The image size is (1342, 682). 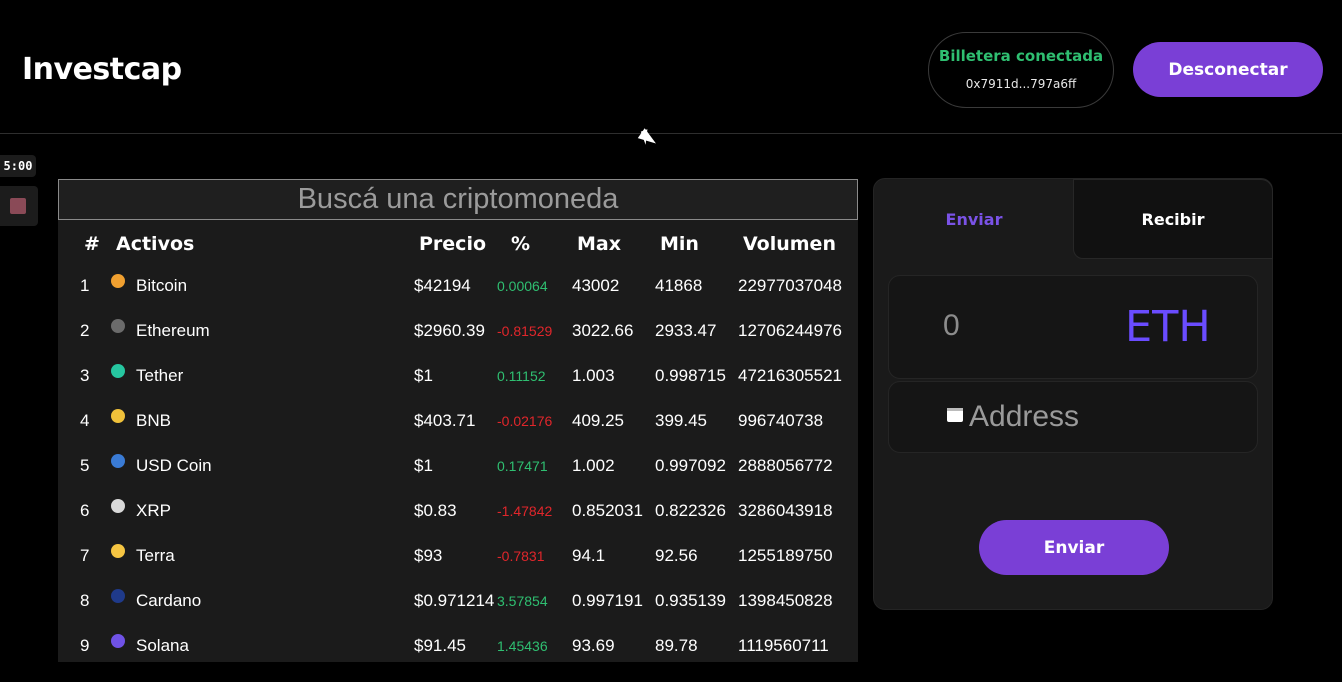 I want to click on table-row: 7 Terra $93 -0.7831 94.1 92.56 1255189750, so click(x=458, y=566).